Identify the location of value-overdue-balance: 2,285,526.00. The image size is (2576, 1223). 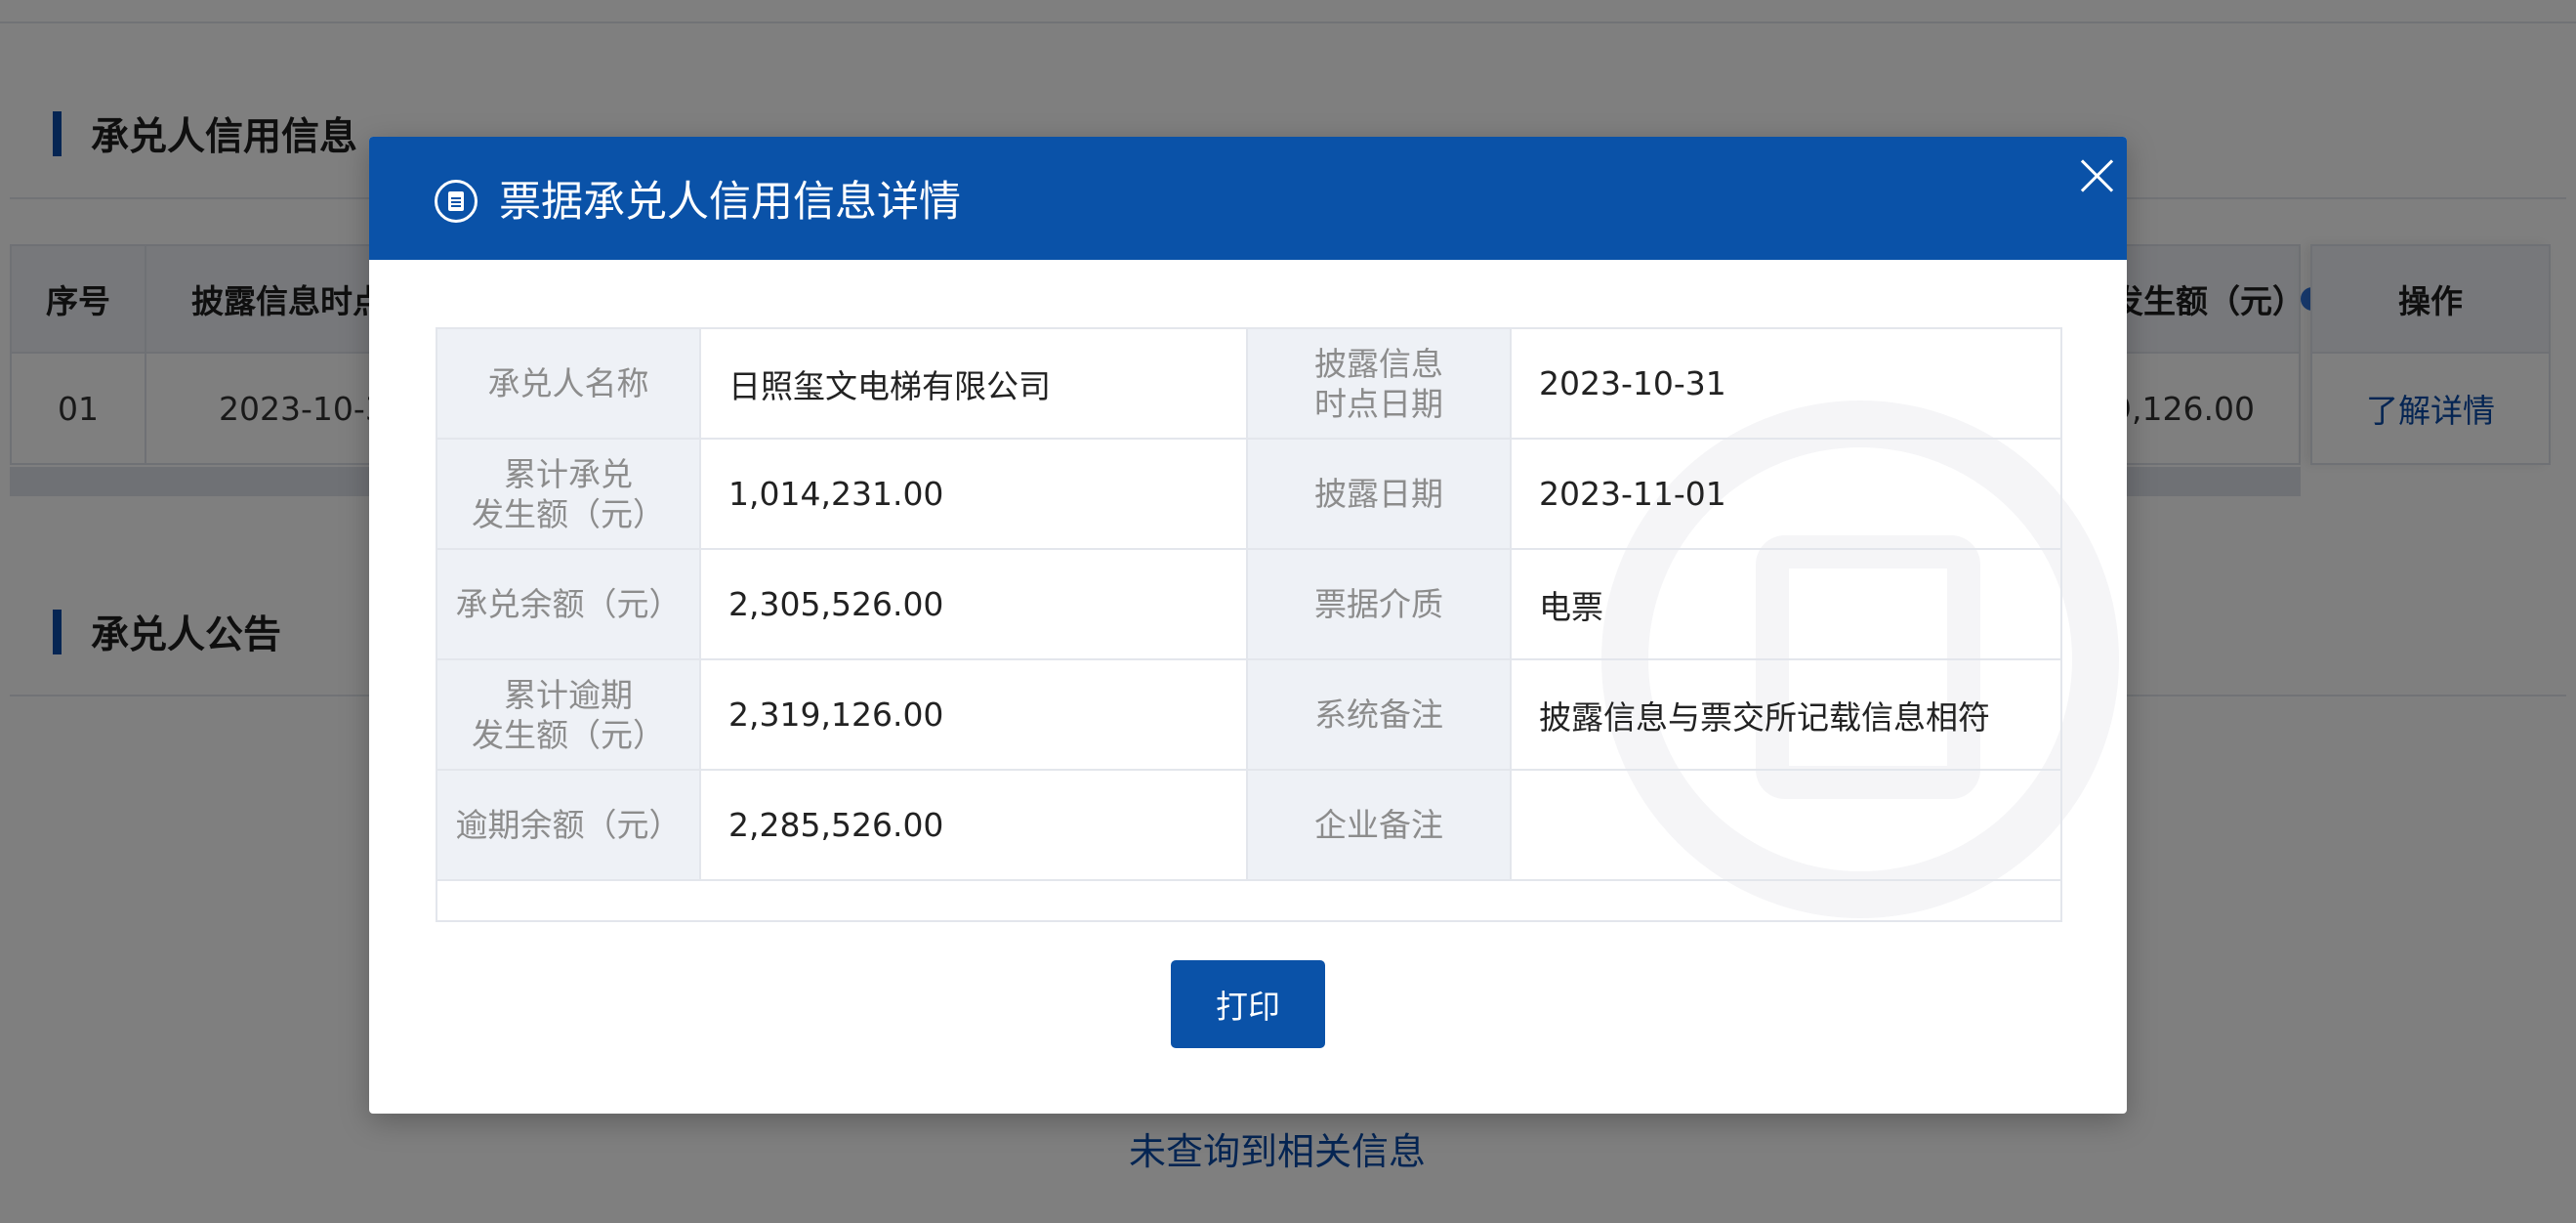
(973, 825).